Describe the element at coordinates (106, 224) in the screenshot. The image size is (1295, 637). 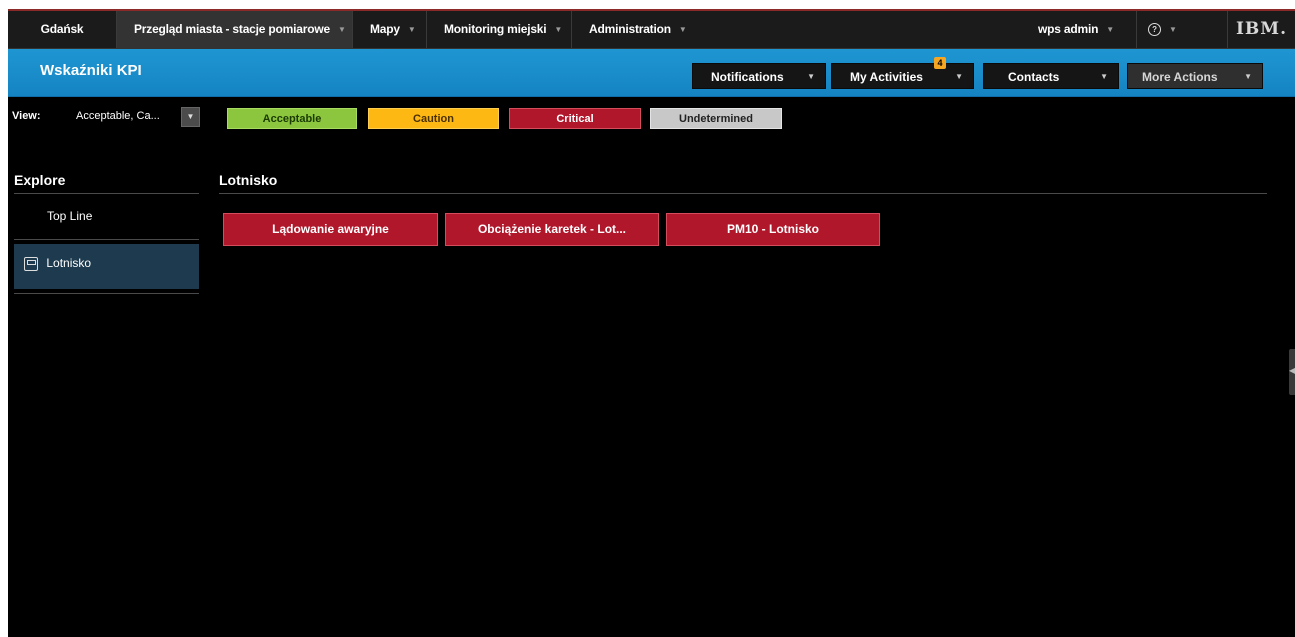
I see `sidebar-item-top-line: Top Line` at that location.